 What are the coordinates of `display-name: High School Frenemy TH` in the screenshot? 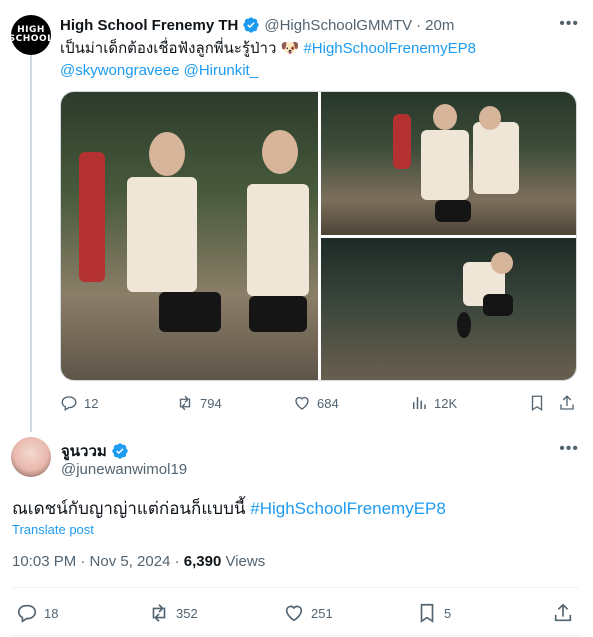 It's located at (149, 25).